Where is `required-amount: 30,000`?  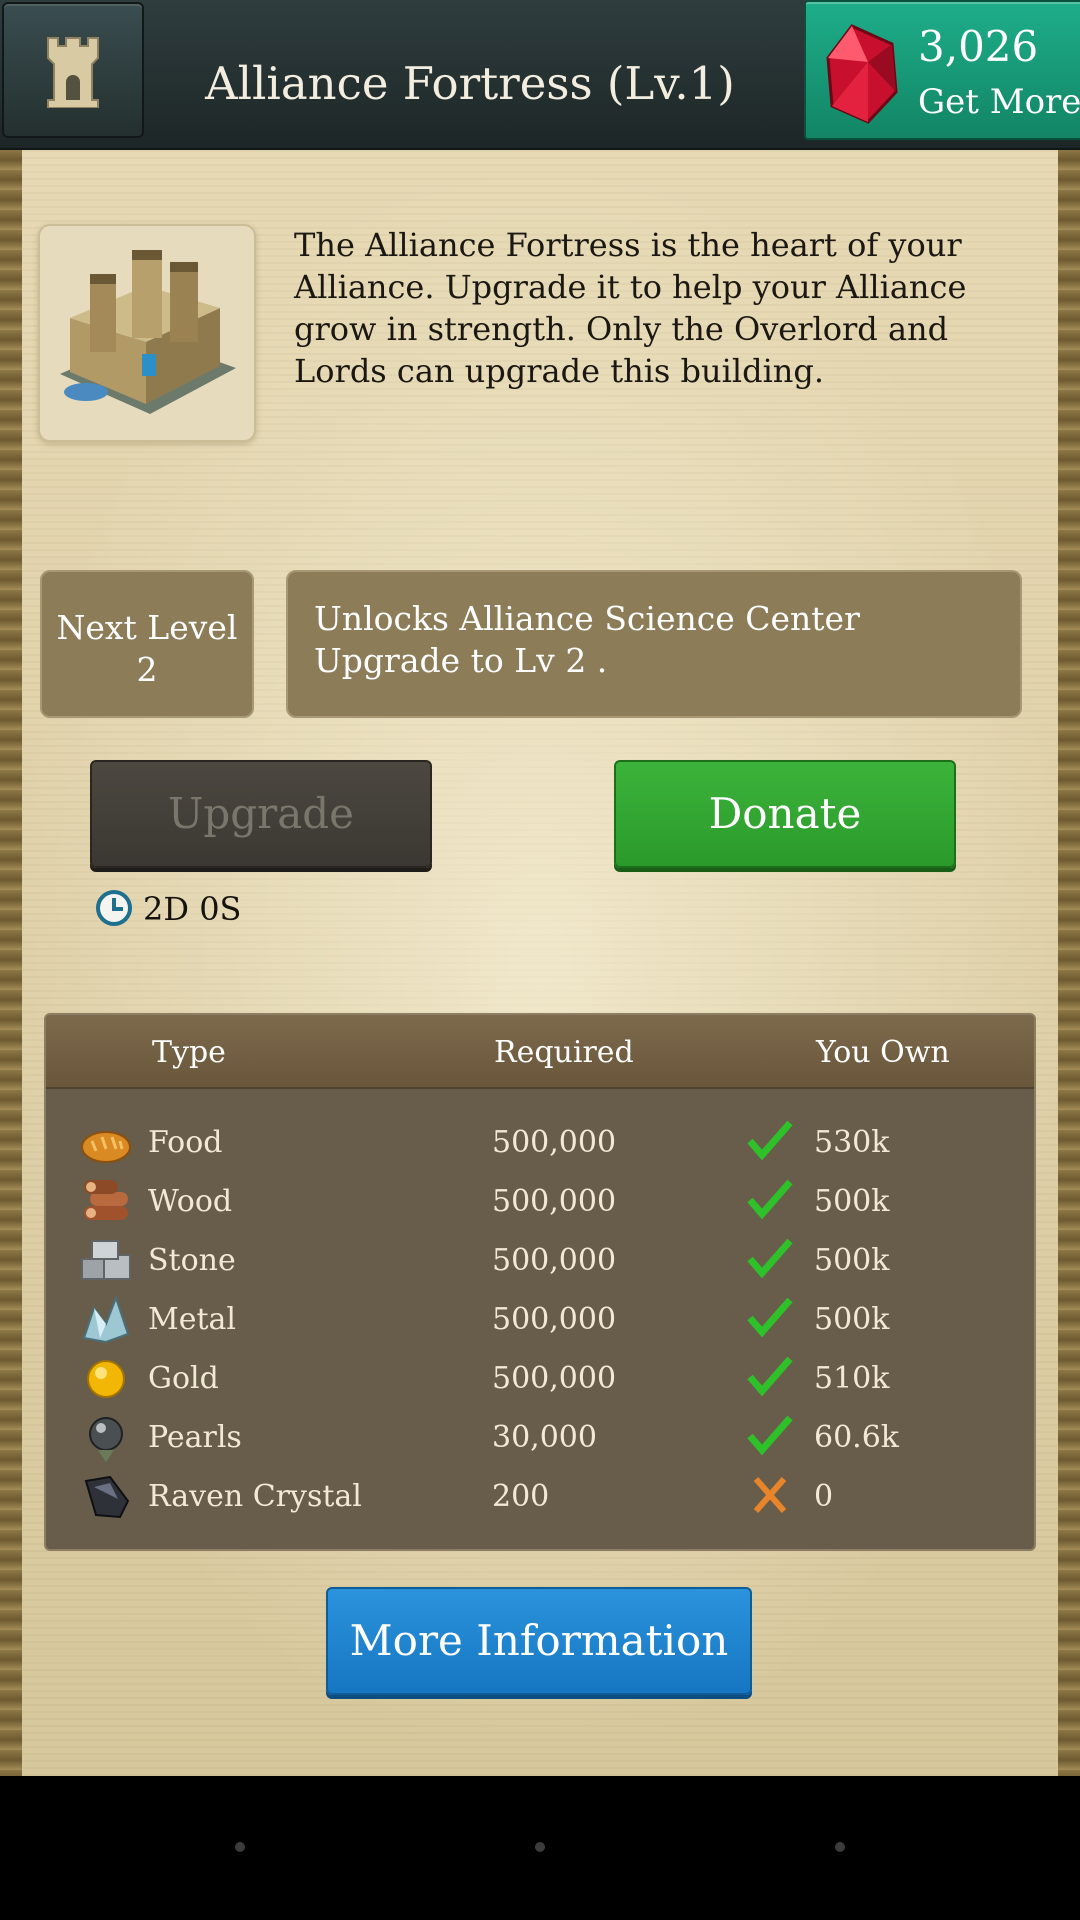 required-amount: 30,000 is located at coordinates (544, 1437).